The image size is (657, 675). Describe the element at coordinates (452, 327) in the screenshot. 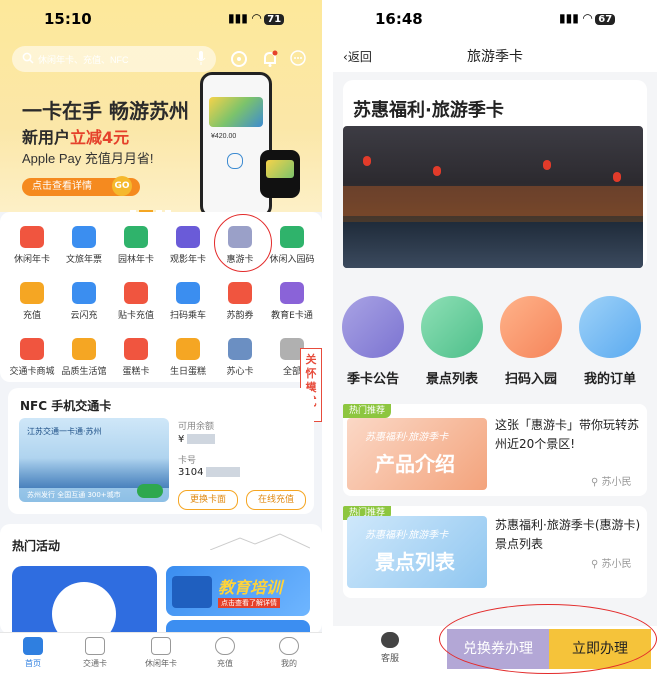

I see `temple-icon` at that location.